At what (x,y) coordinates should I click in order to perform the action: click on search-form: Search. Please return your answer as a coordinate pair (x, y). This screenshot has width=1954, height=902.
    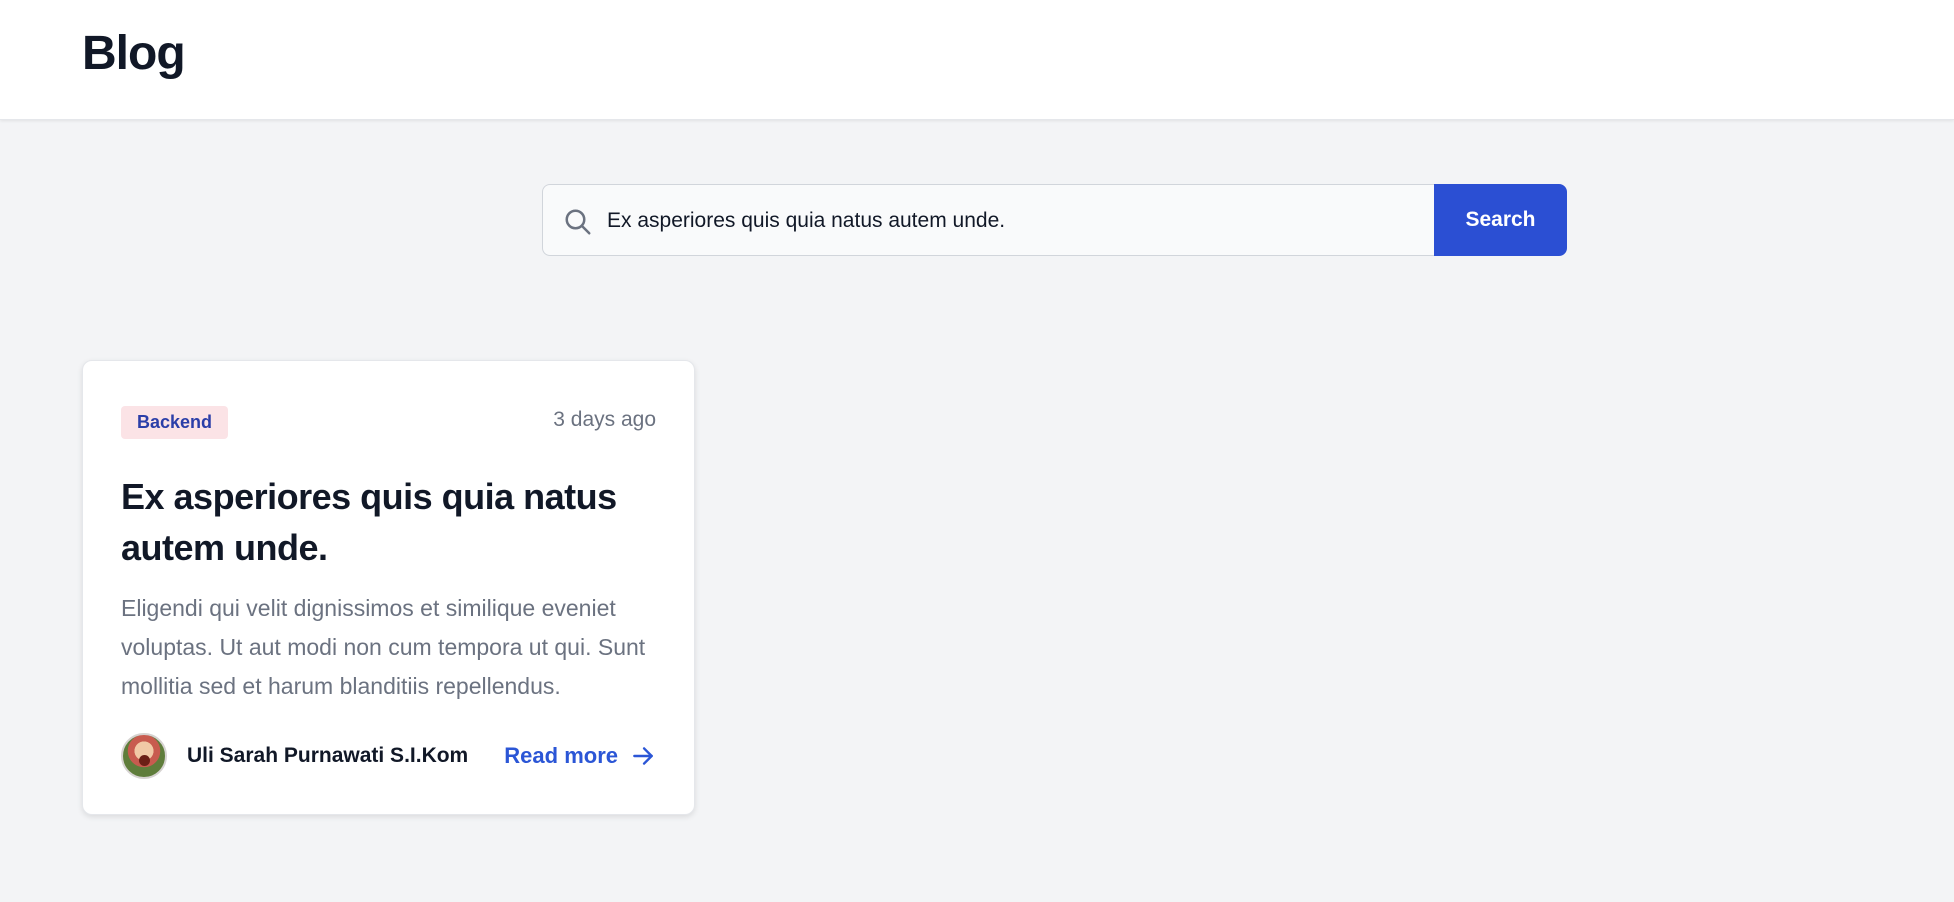
    Looking at the image, I should click on (1054, 220).